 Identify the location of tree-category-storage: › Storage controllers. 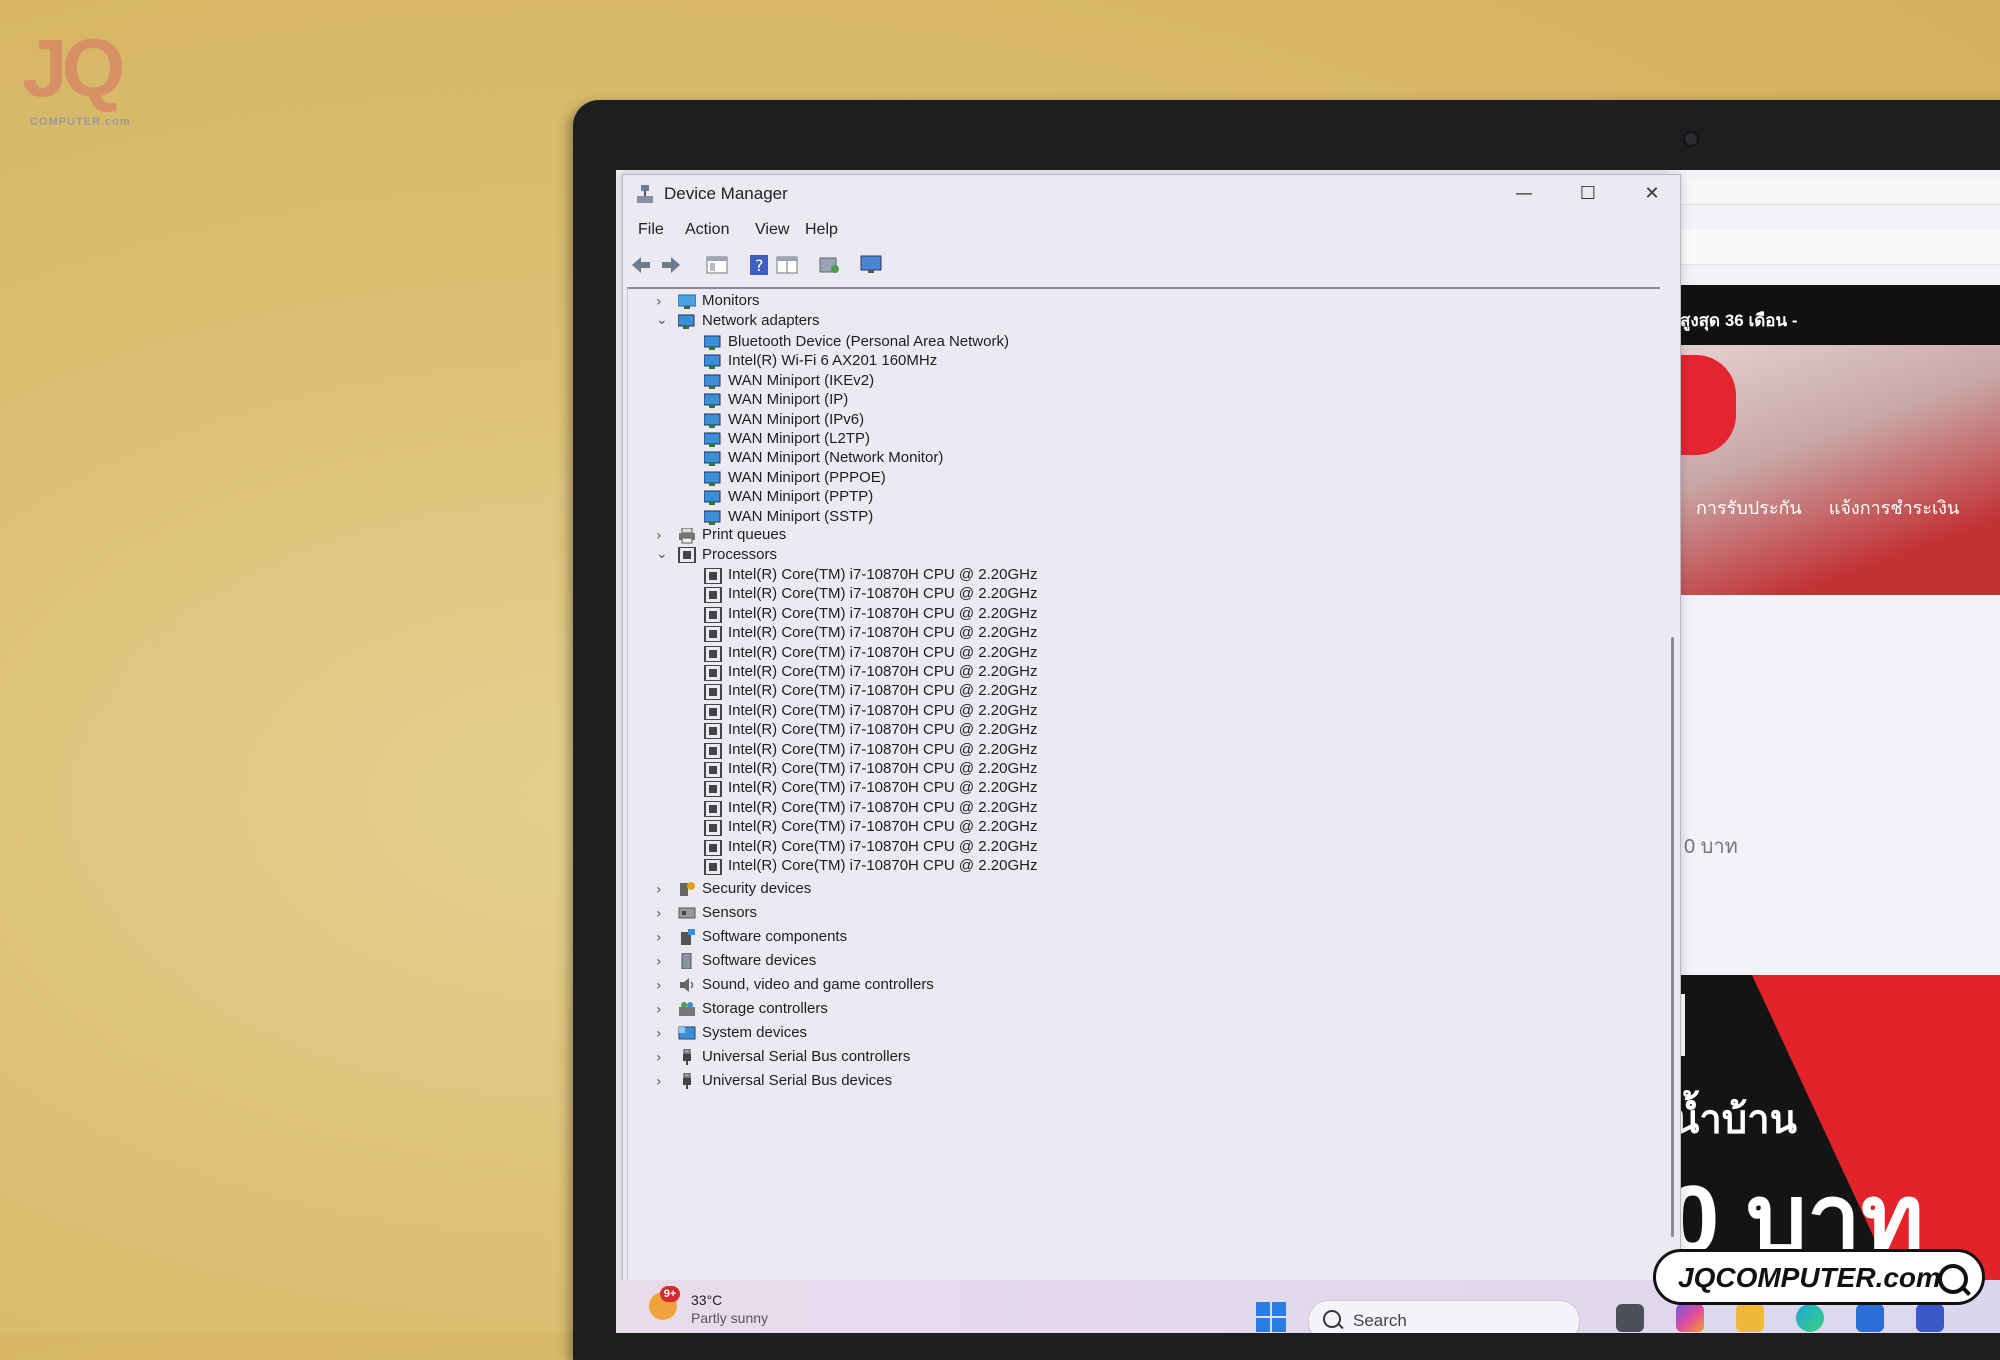
(1128, 1010).